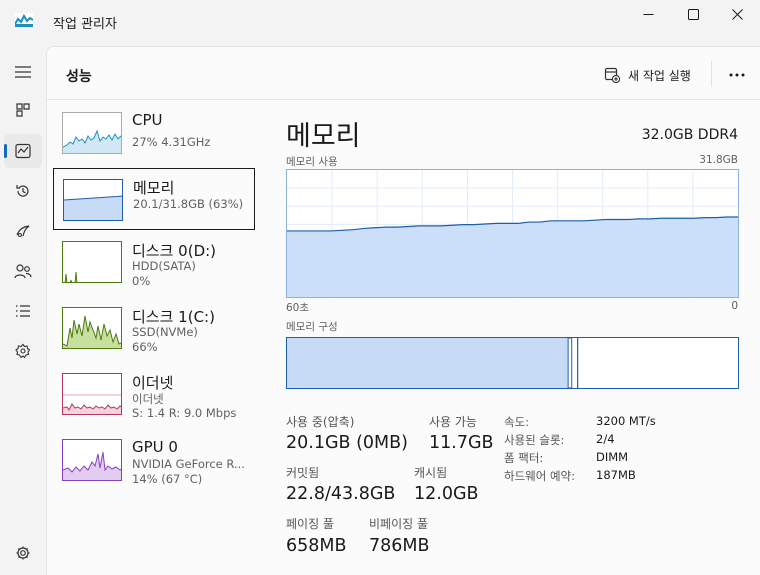 Image resolution: width=760 pixels, height=575 pixels. Describe the element at coordinates (316, 546) in the screenshot. I see `stat-paged-pool-value: 658MB` at that location.